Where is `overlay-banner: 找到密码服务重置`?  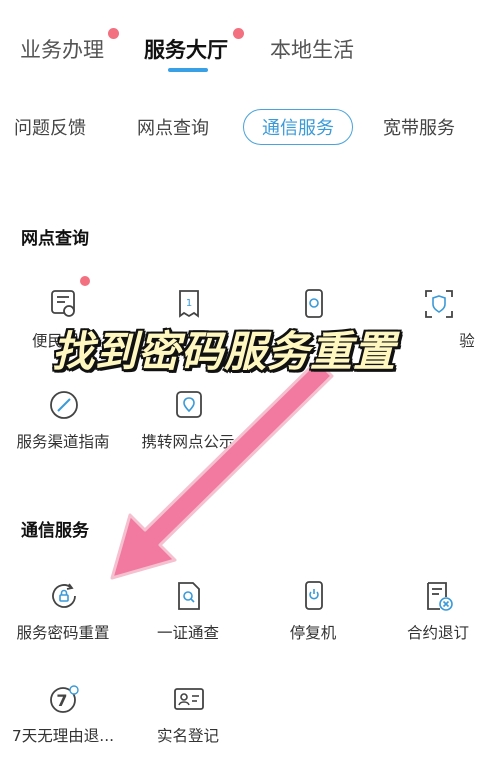
overlay-banner: 找到密码服务重置 is located at coordinates (224, 351).